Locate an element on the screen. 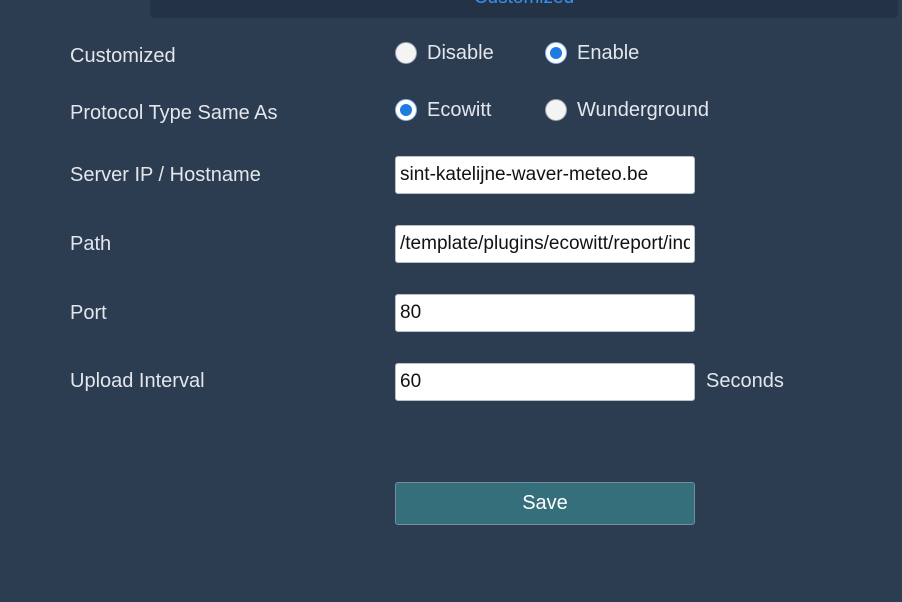  customized-enable-label: Enable is located at coordinates (608, 53).